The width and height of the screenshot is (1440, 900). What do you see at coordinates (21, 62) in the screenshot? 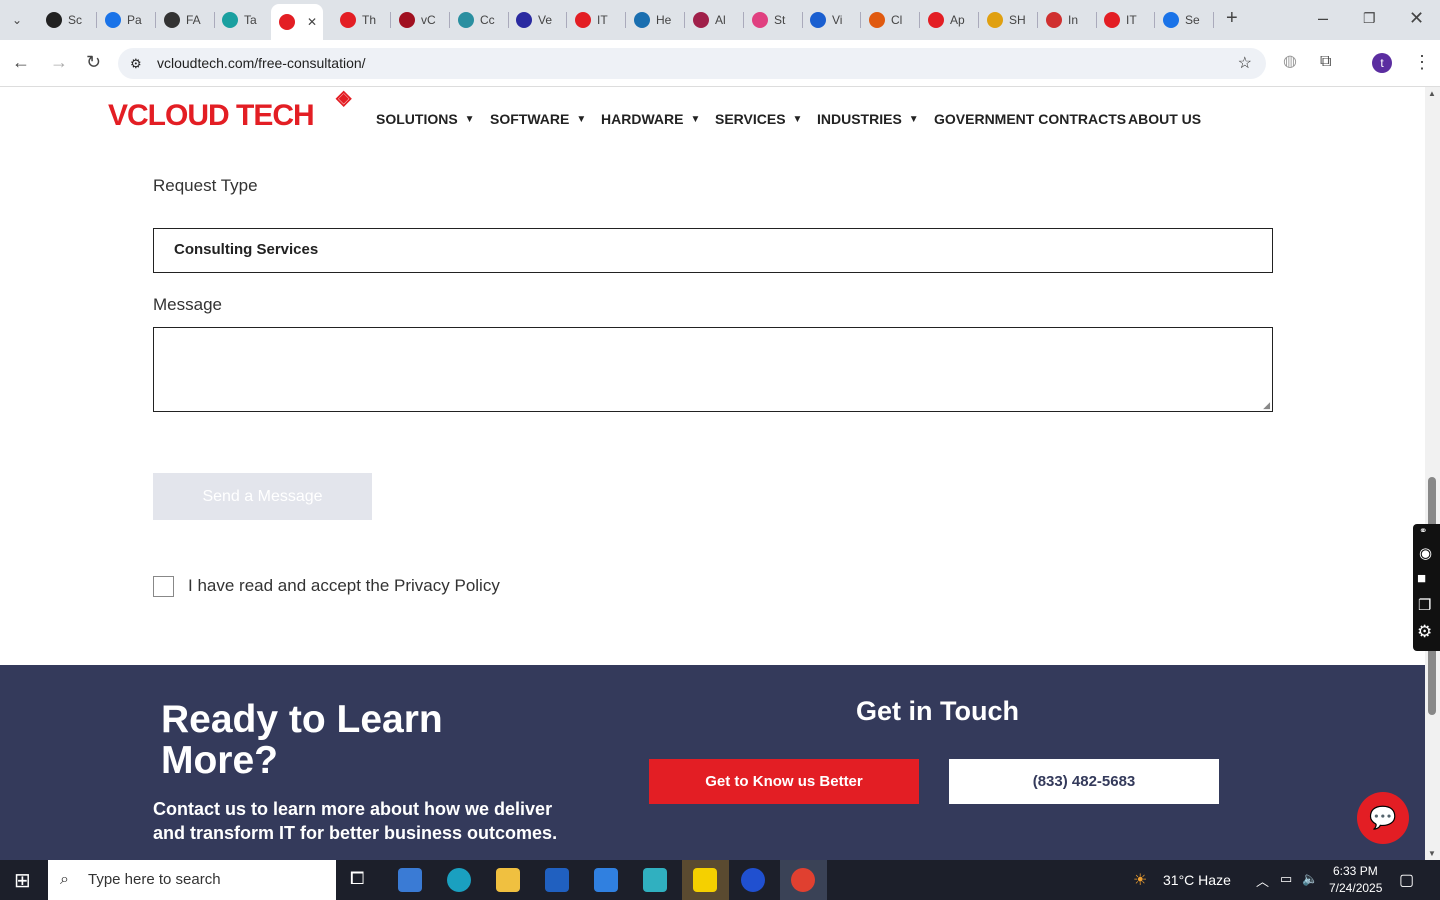
I see `back-icon: ←` at bounding box center [21, 62].